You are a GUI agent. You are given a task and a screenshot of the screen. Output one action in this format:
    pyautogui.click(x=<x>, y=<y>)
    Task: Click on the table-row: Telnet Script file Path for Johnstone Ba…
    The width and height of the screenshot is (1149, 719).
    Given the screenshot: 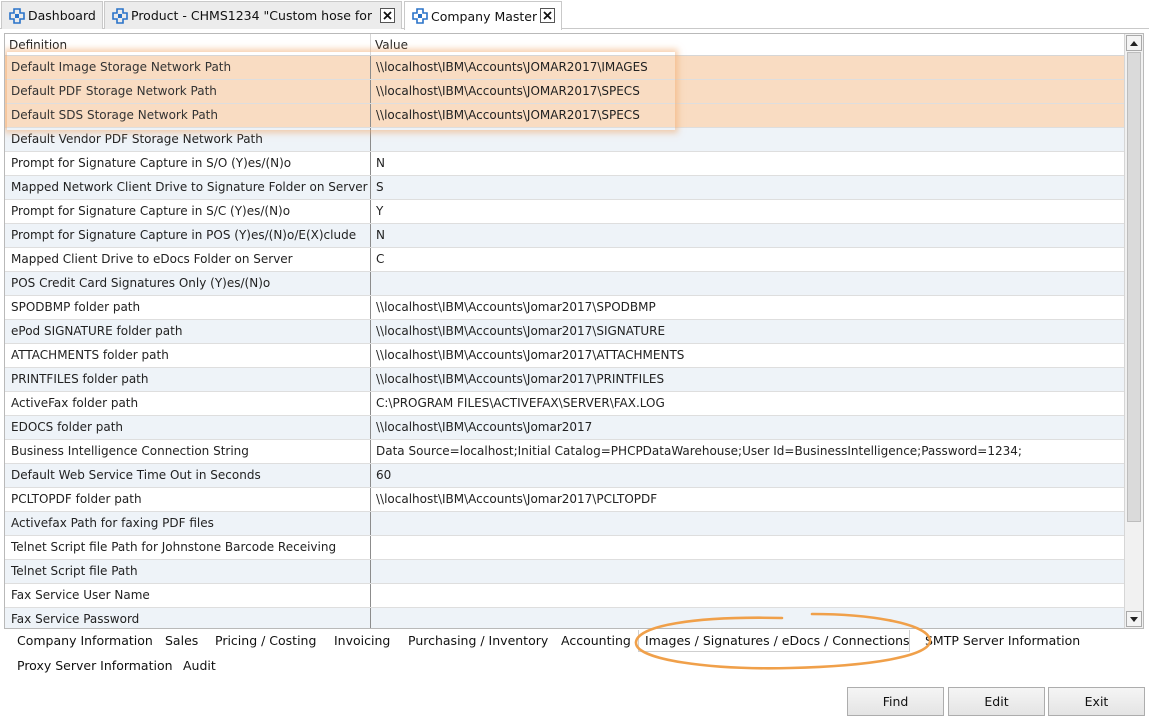 What is the action you would take?
    pyautogui.click(x=564, y=548)
    